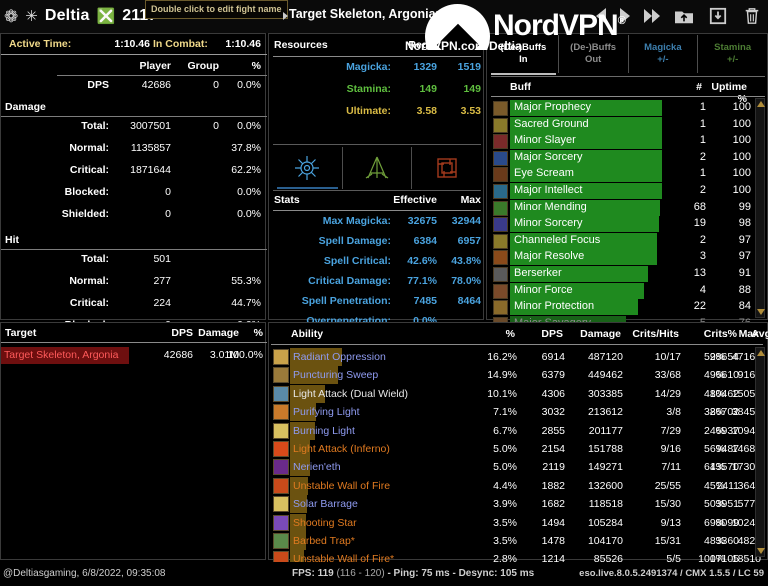  I want to click on divider, so click(162, 75).